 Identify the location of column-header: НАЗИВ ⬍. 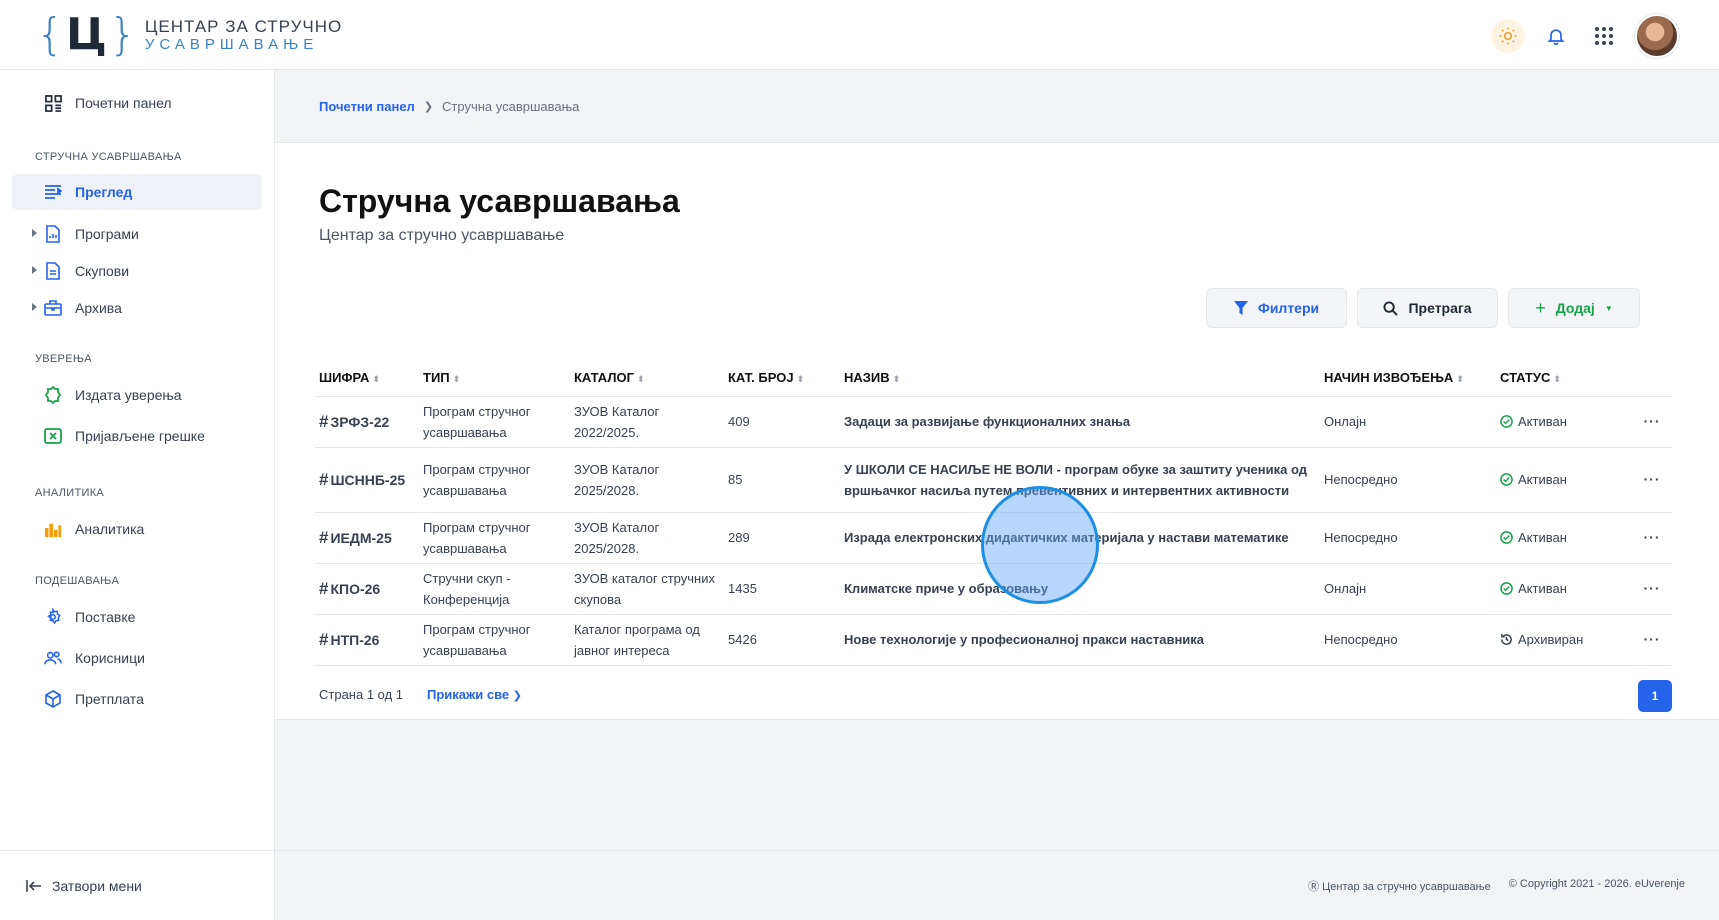
(1080, 378).